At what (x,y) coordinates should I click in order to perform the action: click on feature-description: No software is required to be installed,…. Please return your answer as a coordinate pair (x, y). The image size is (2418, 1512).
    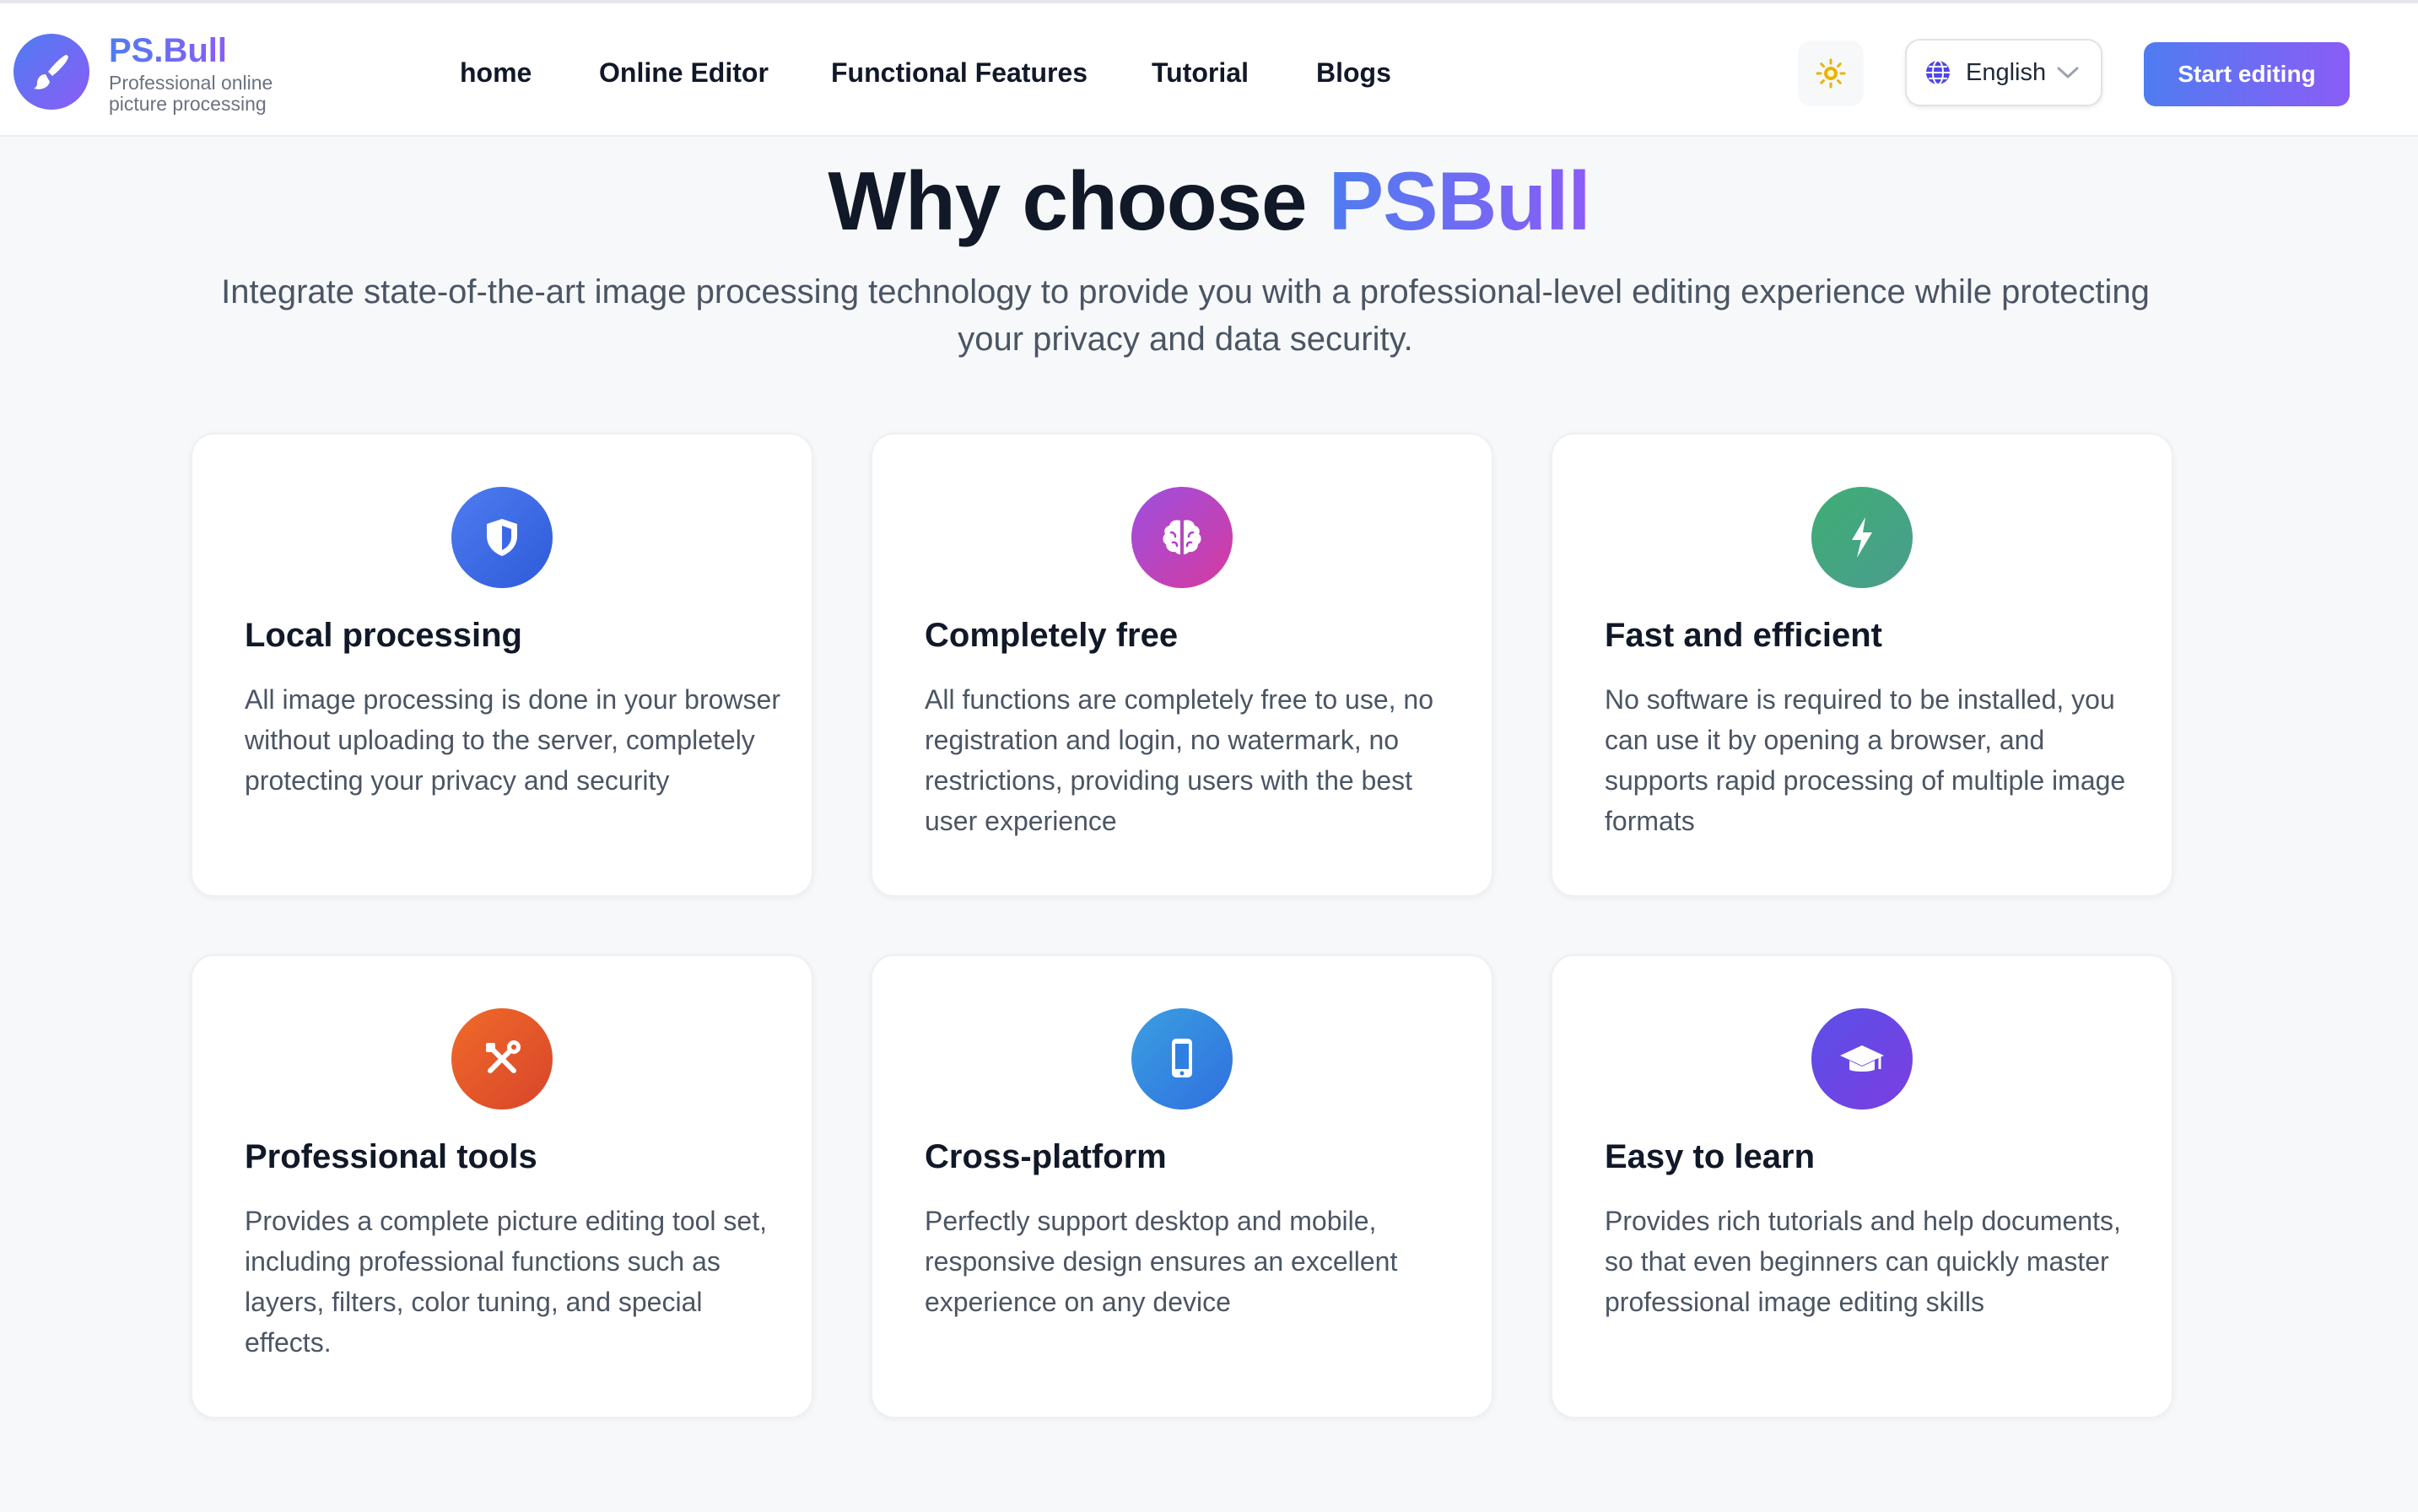
    Looking at the image, I should click on (1865, 760).